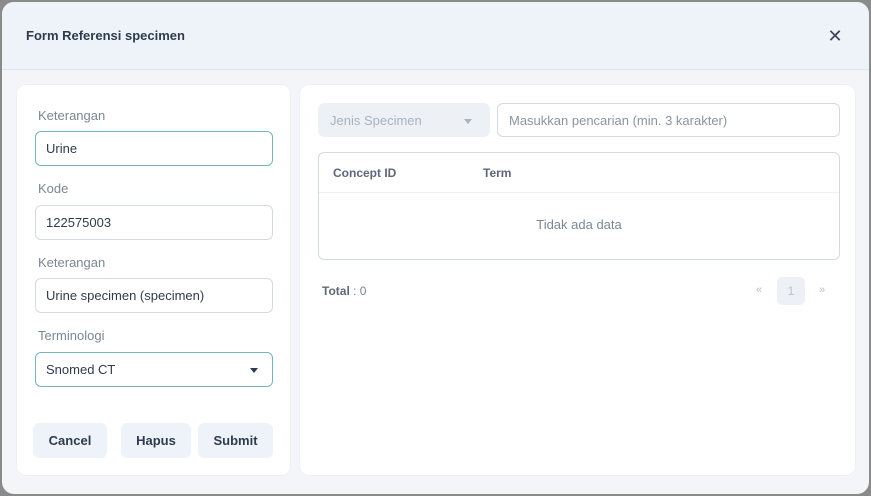  I want to click on kode-input: 122575003, so click(154, 222).